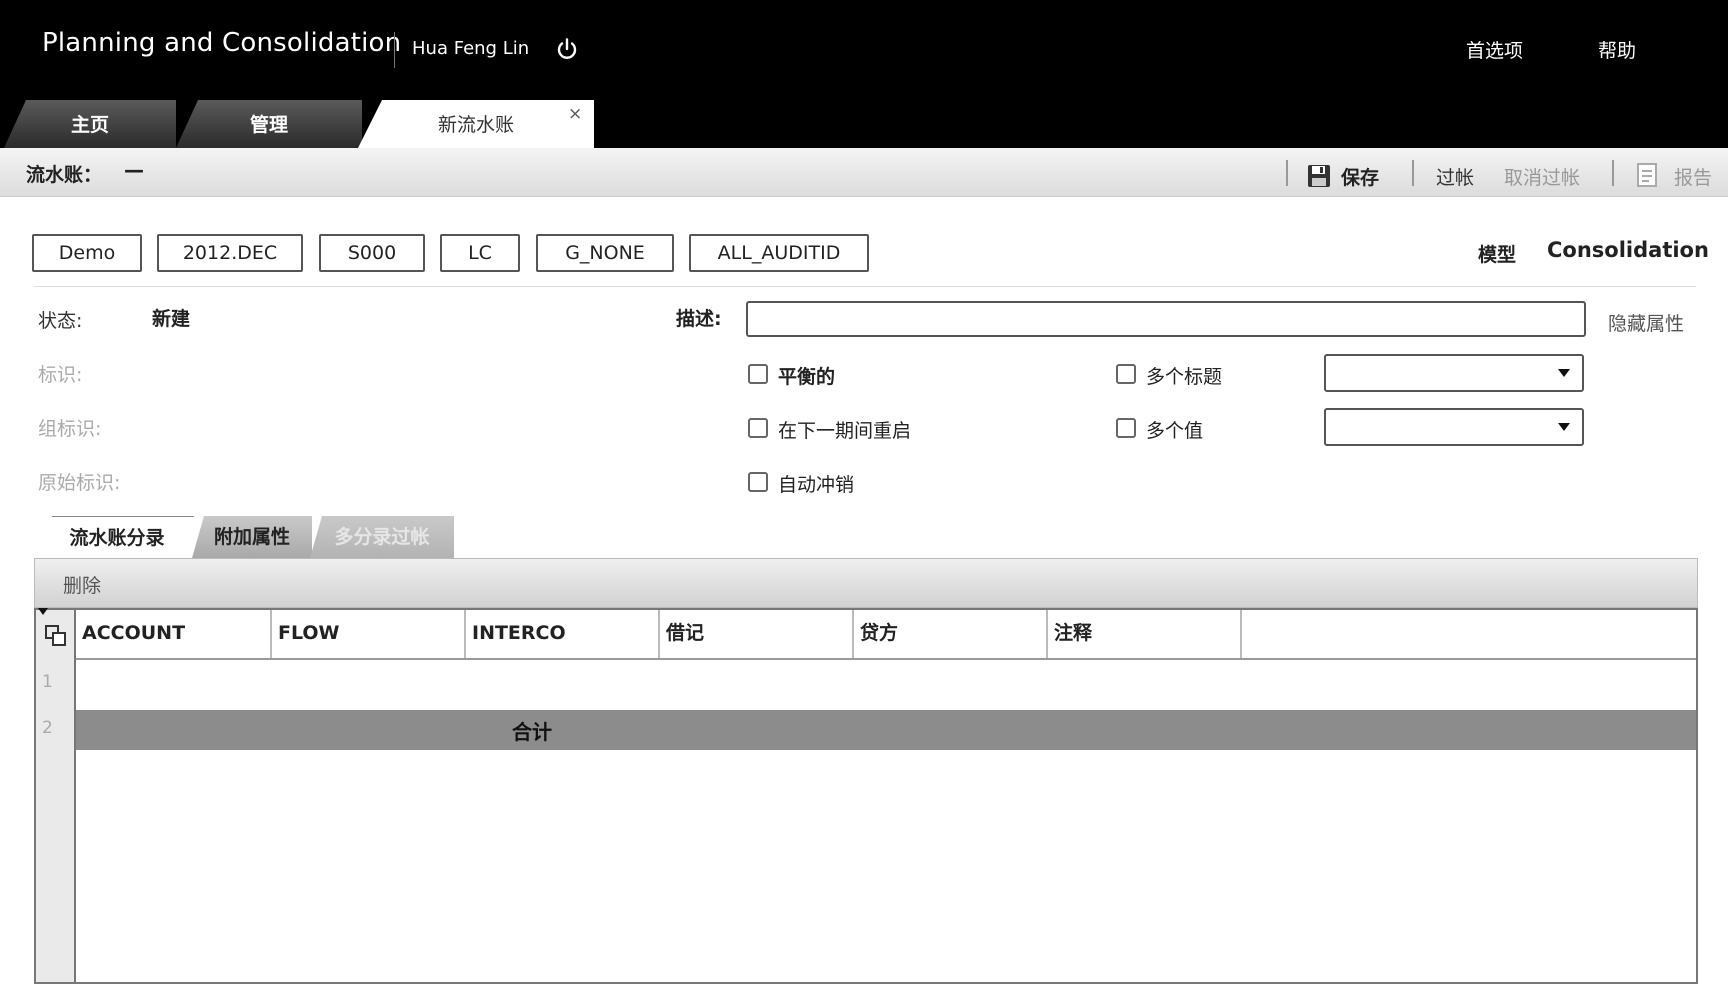 This screenshot has height=1008, width=1728. Describe the element at coordinates (567, 49) in the screenshot. I see `power-icon` at that location.